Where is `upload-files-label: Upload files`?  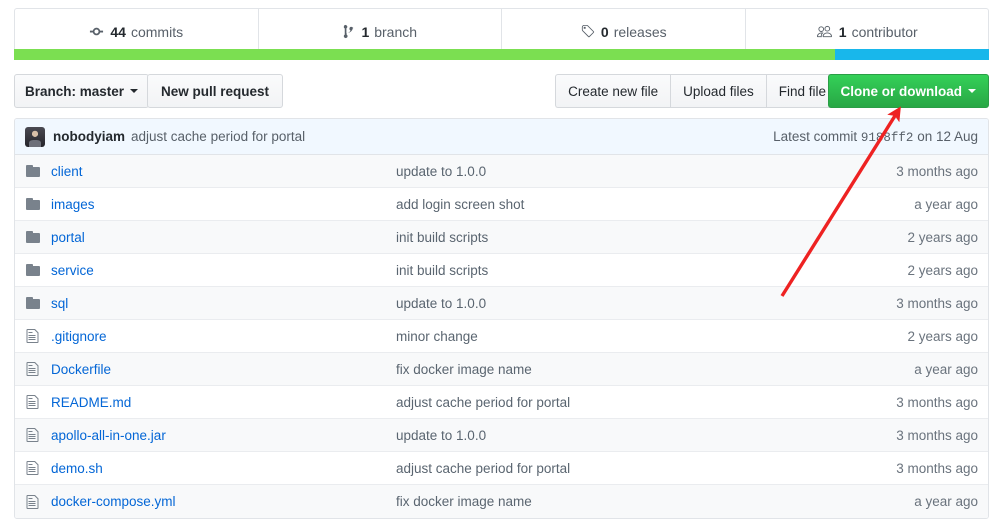 upload-files-label: Upload files is located at coordinates (718, 91).